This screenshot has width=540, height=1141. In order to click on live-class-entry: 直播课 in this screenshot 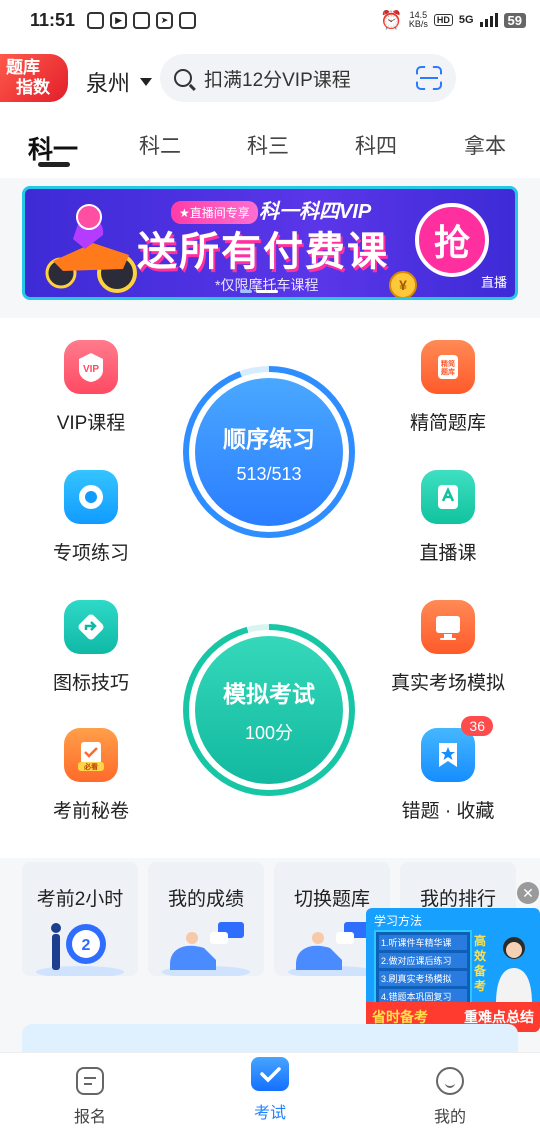, I will do `click(448, 517)`.